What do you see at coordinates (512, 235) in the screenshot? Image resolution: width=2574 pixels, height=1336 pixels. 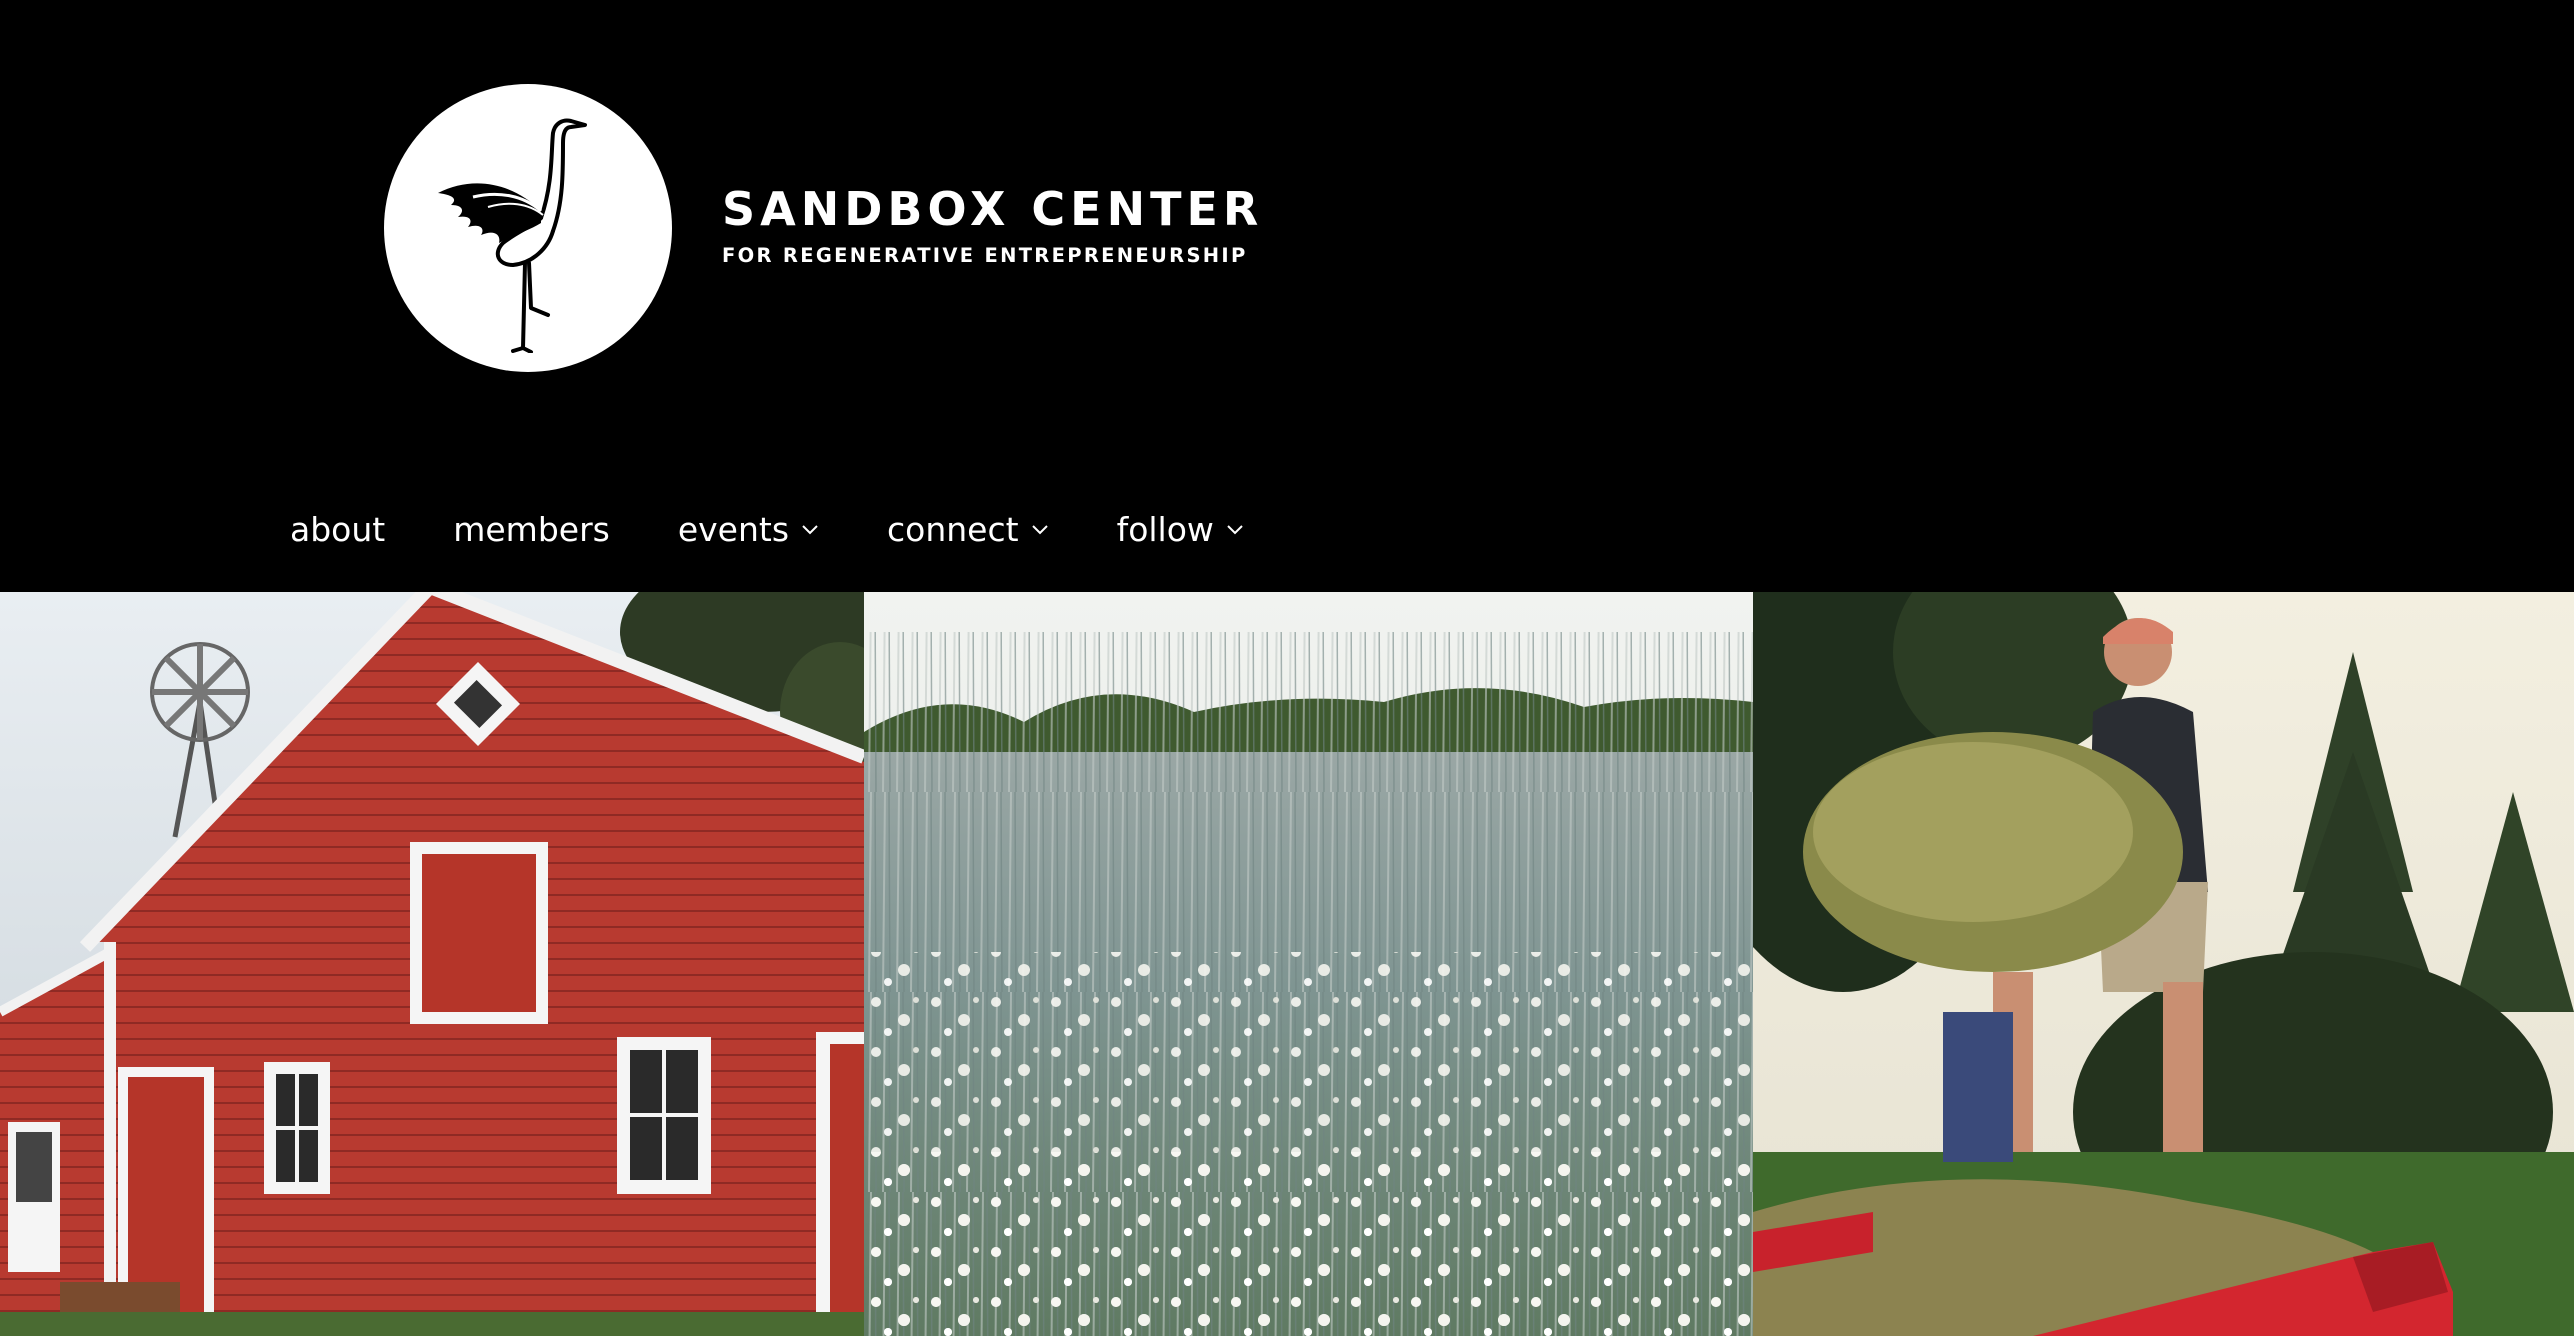 I see `crane-icon` at bounding box center [512, 235].